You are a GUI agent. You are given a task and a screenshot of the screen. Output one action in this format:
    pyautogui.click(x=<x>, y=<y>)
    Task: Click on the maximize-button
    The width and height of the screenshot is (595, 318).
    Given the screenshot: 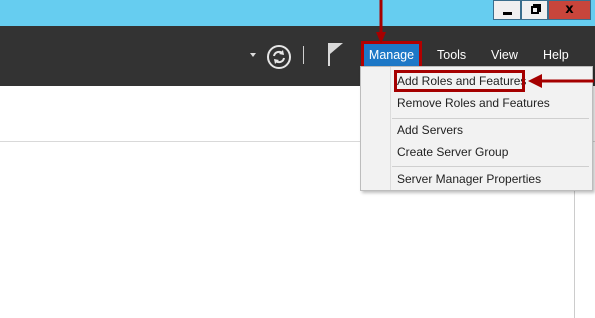 What is the action you would take?
    pyautogui.click(x=534, y=10)
    